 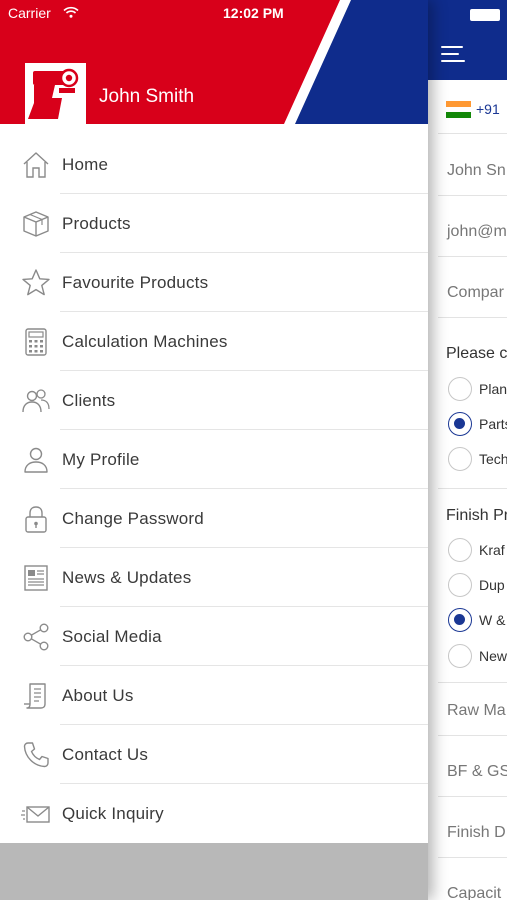 What do you see at coordinates (36, 577) in the screenshot?
I see `newspaper-icon` at bounding box center [36, 577].